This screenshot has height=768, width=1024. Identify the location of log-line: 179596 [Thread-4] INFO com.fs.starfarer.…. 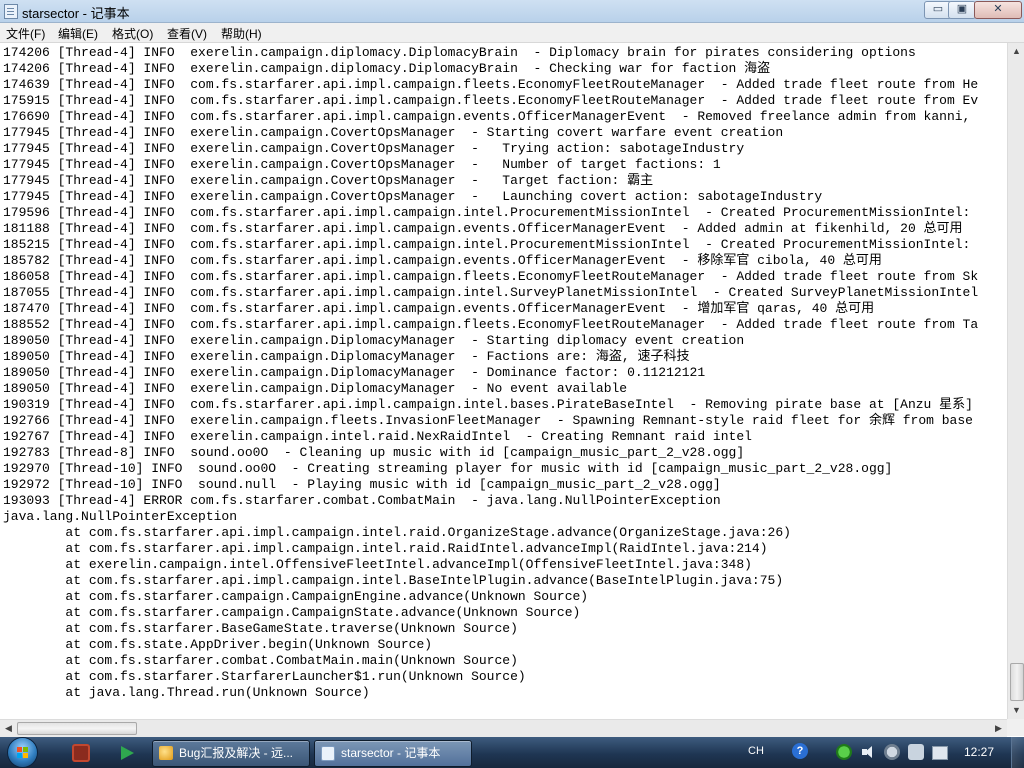
(491, 212).